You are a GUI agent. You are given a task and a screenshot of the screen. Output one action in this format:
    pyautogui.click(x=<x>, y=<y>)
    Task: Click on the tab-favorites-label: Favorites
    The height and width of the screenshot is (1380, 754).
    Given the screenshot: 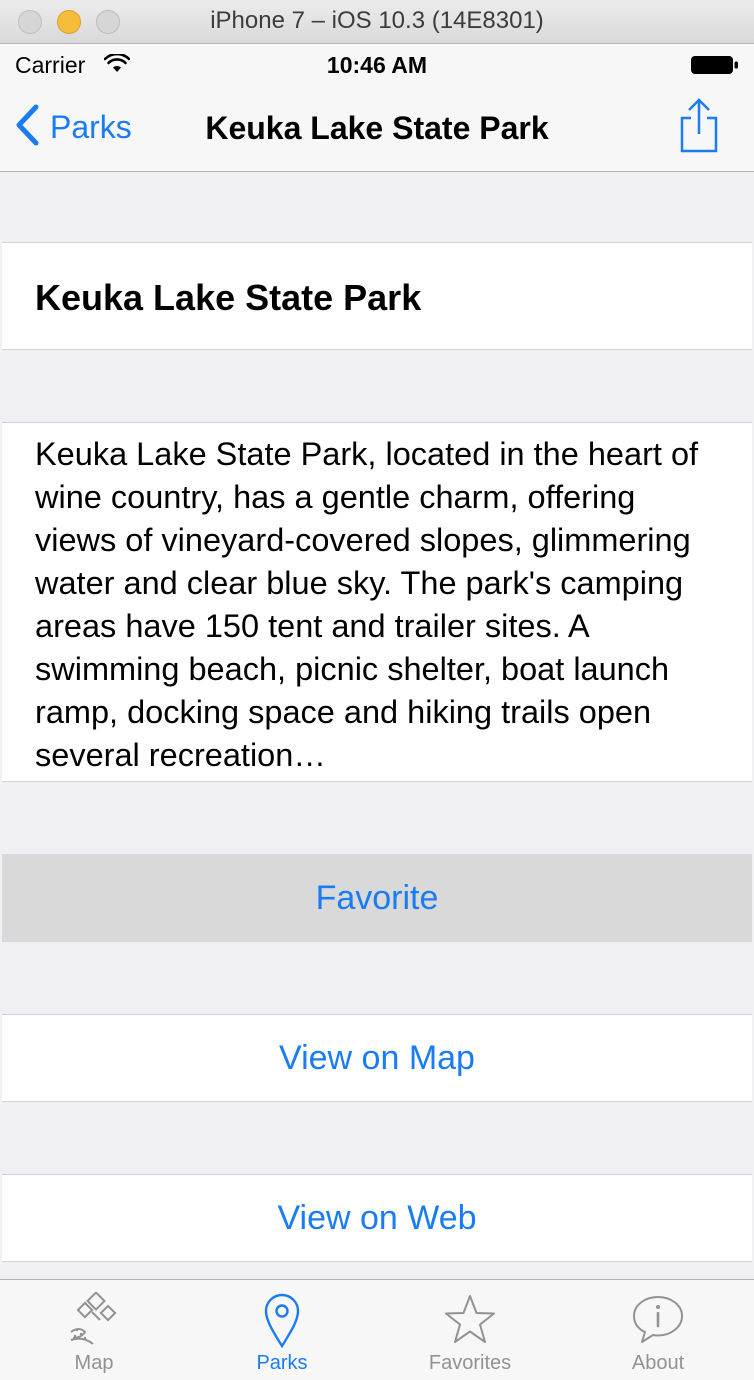 What is the action you would take?
    pyautogui.click(x=470, y=1363)
    